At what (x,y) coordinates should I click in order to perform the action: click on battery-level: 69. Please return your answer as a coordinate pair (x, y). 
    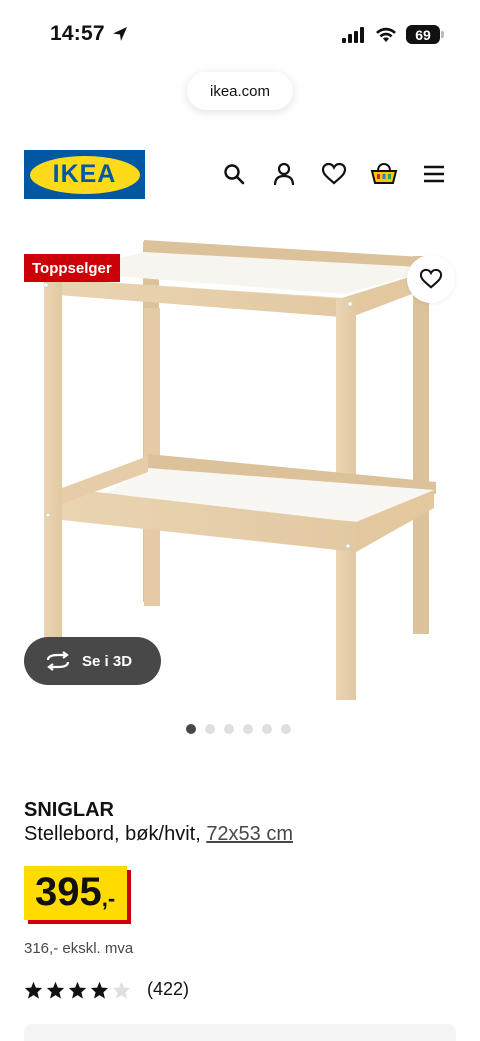
    Looking at the image, I should click on (423, 34).